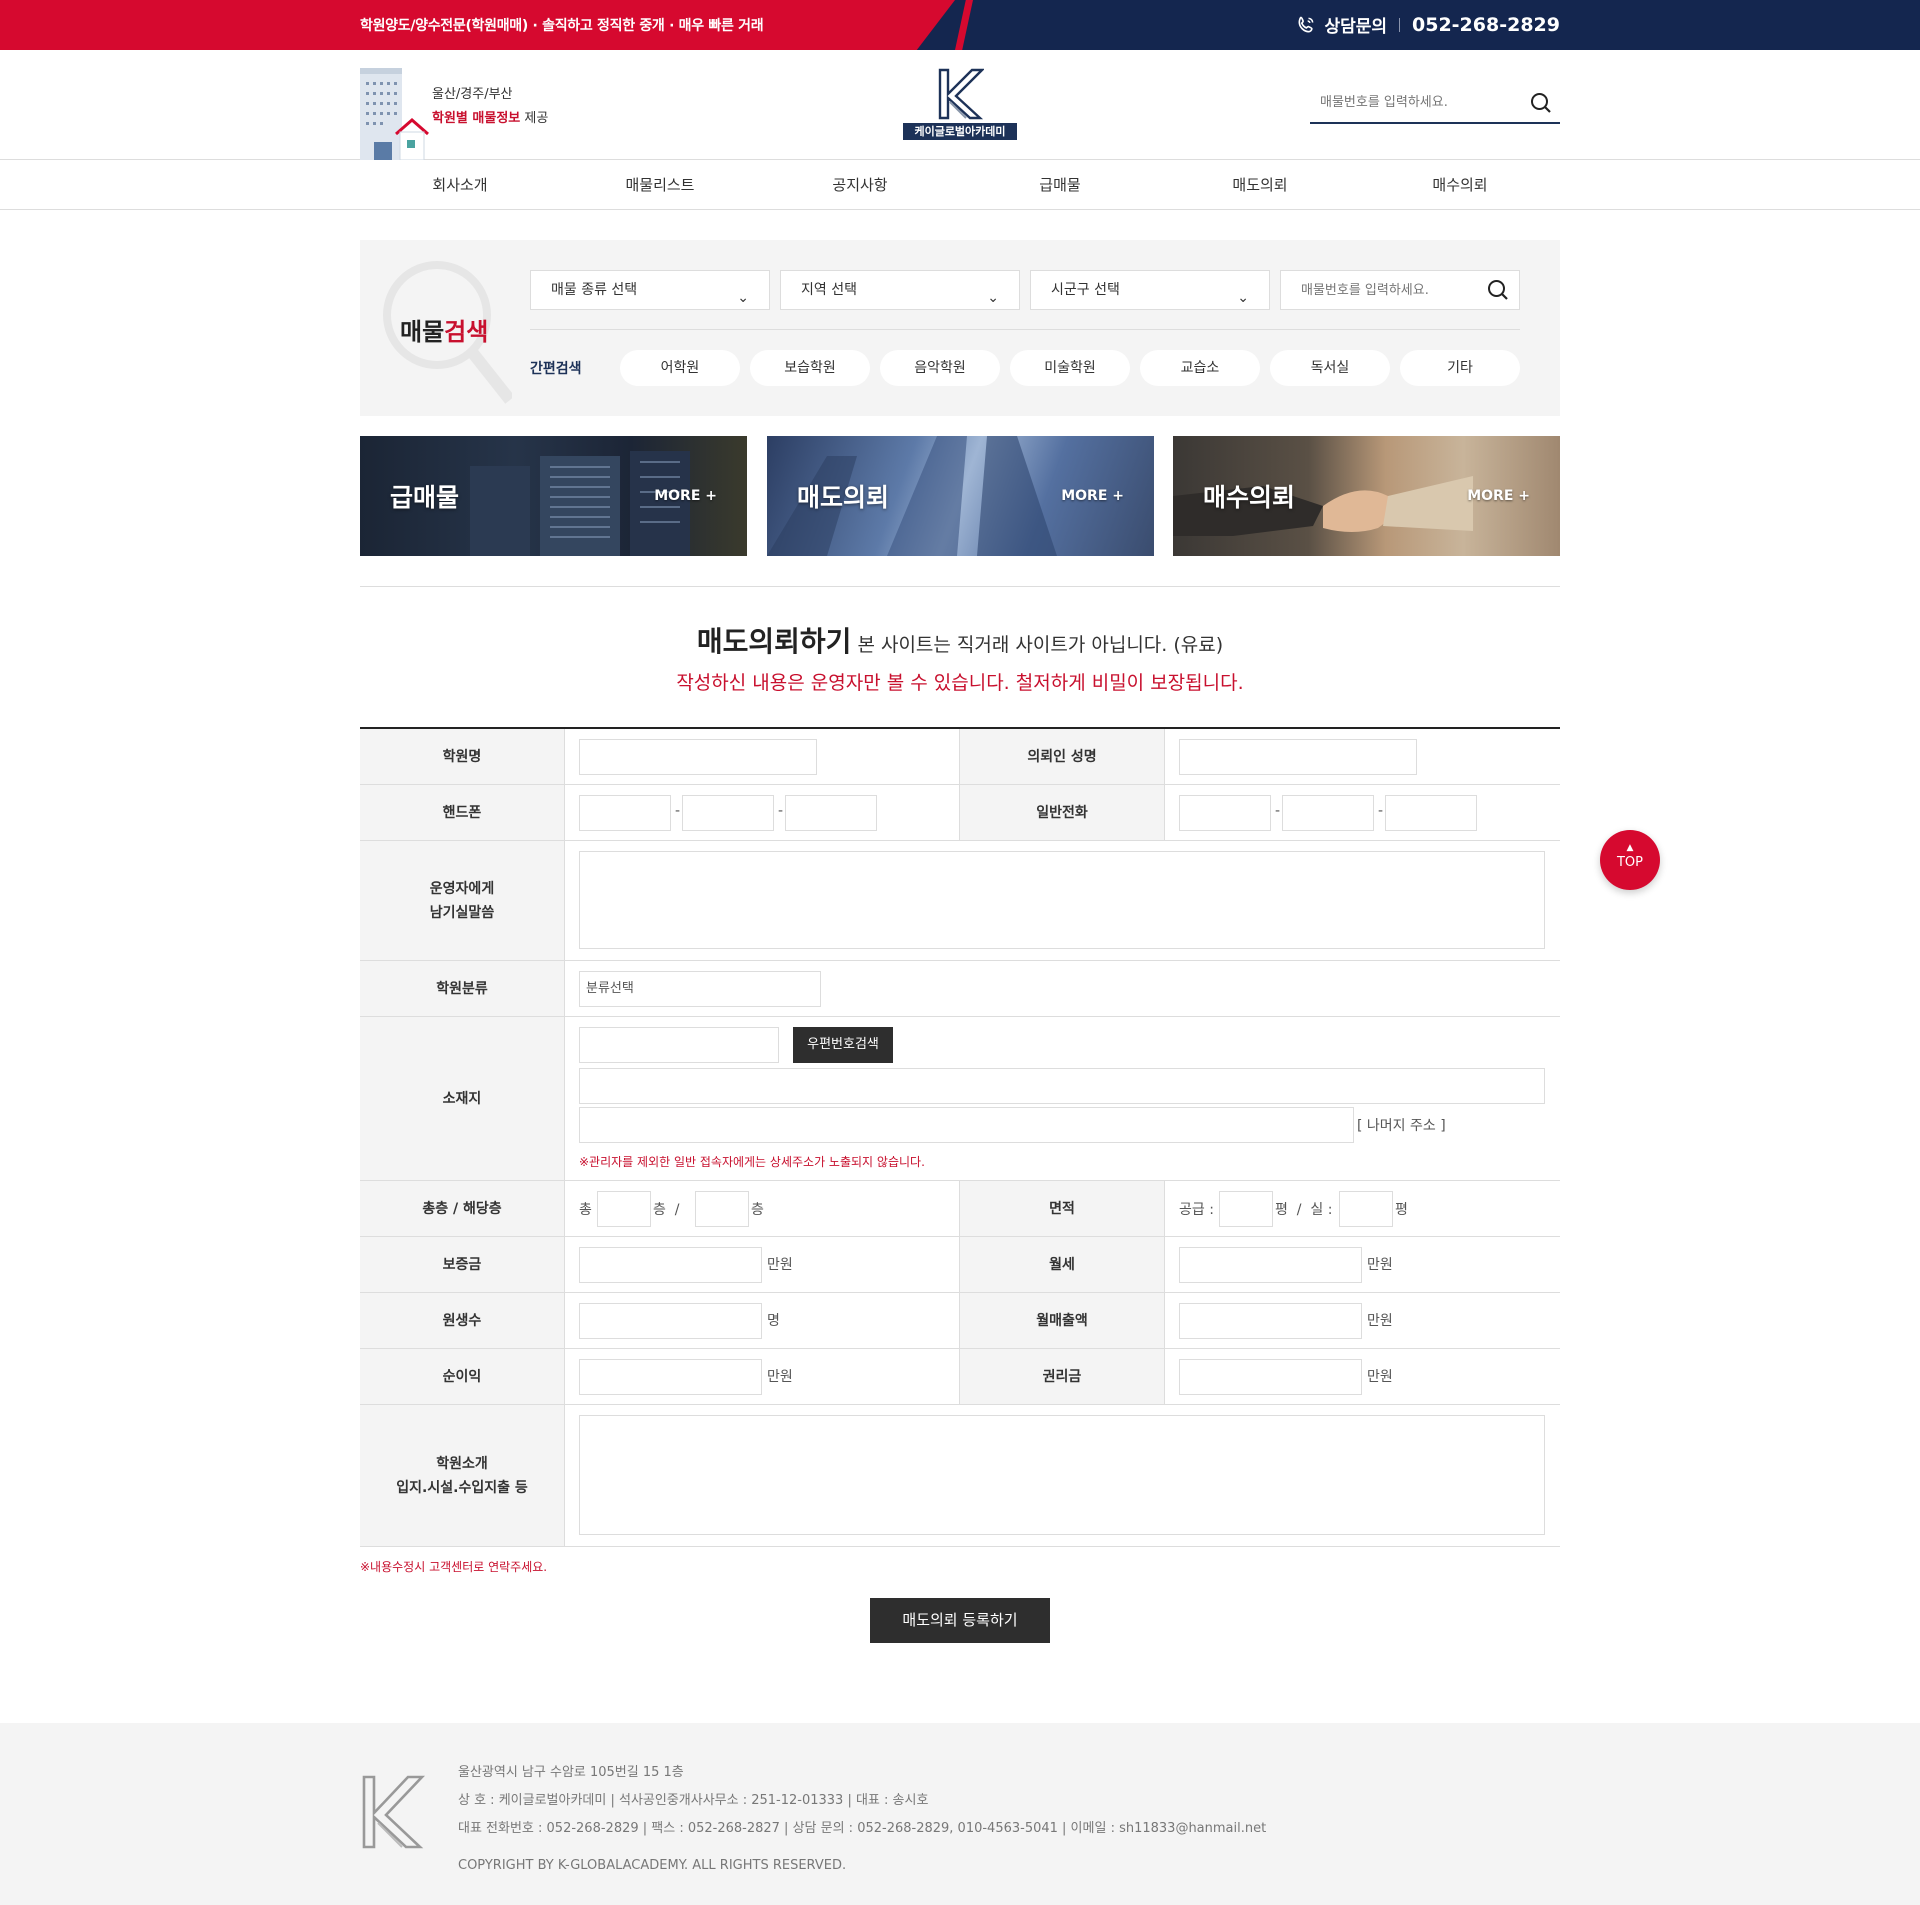  Describe the element at coordinates (1200, 368) in the screenshot. I see `chip-study-room: 교습소` at that location.